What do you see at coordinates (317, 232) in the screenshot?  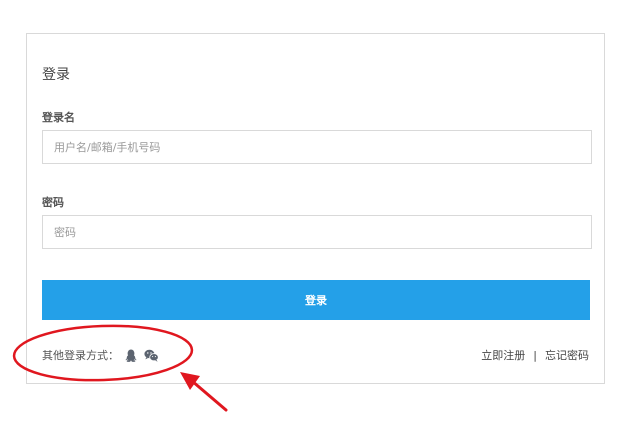 I see `password-input` at bounding box center [317, 232].